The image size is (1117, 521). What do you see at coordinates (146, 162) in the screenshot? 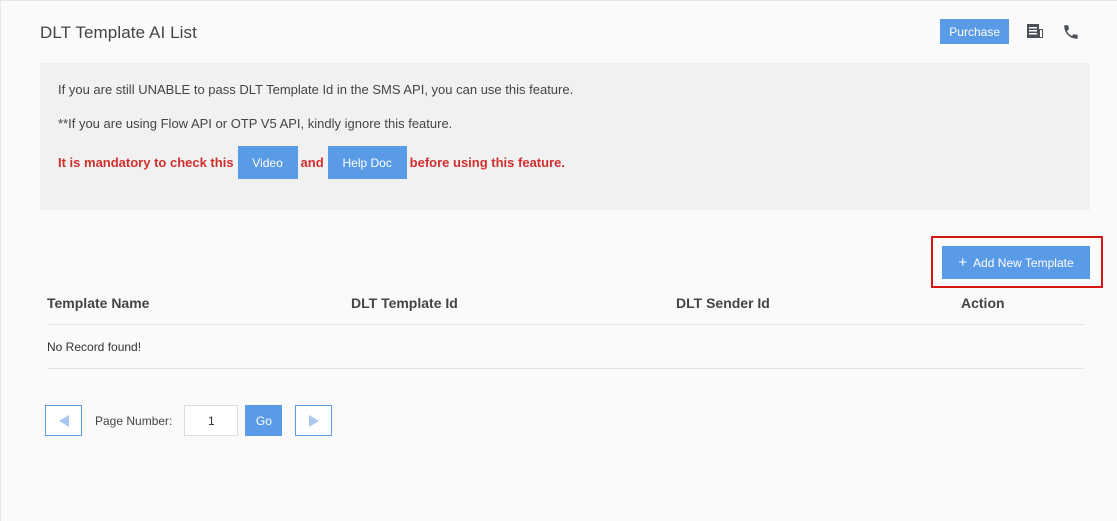
I see `mandatory-prefix: It is mandatory to check this` at bounding box center [146, 162].